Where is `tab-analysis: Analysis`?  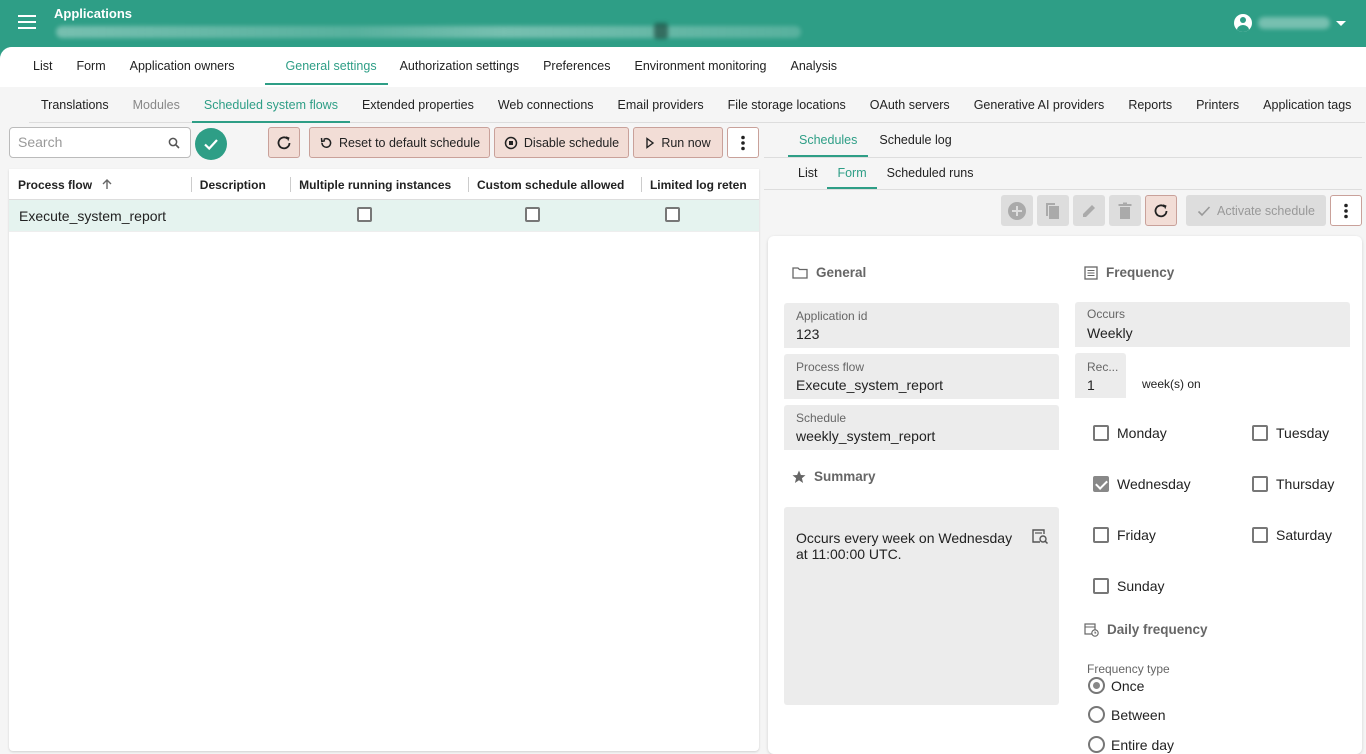
tab-analysis: Analysis is located at coordinates (814, 66).